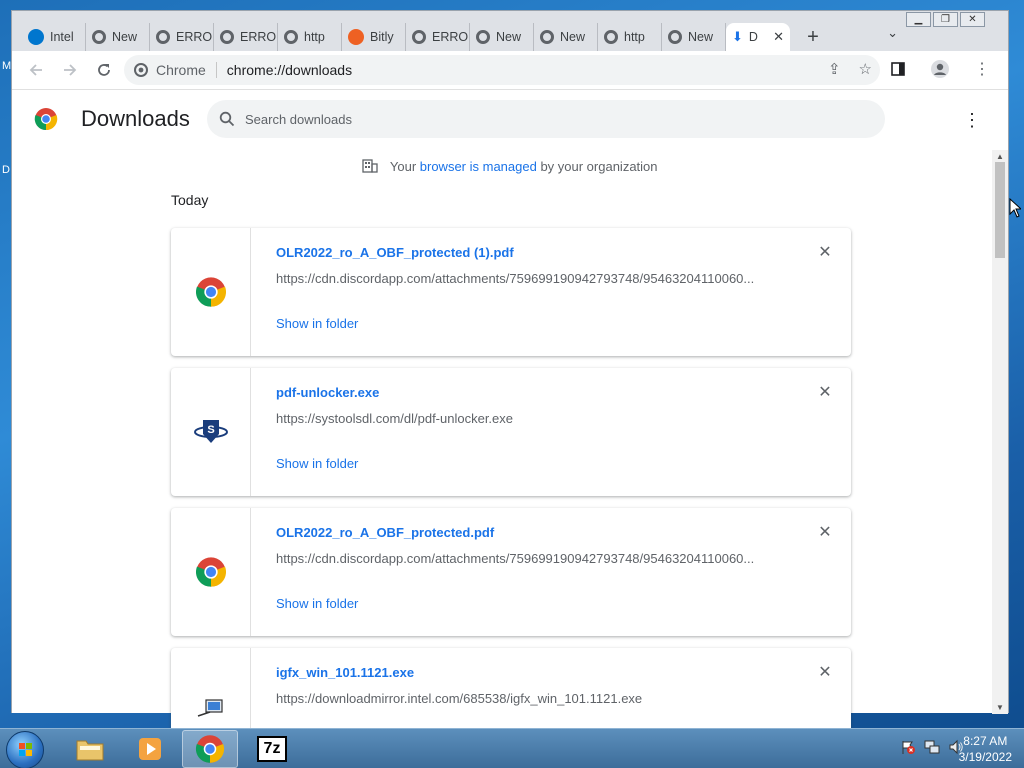 This screenshot has height=768, width=1024. What do you see at coordinates (7, 66) in the screenshot?
I see `desktop-edge-label: M` at bounding box center [7, 66].